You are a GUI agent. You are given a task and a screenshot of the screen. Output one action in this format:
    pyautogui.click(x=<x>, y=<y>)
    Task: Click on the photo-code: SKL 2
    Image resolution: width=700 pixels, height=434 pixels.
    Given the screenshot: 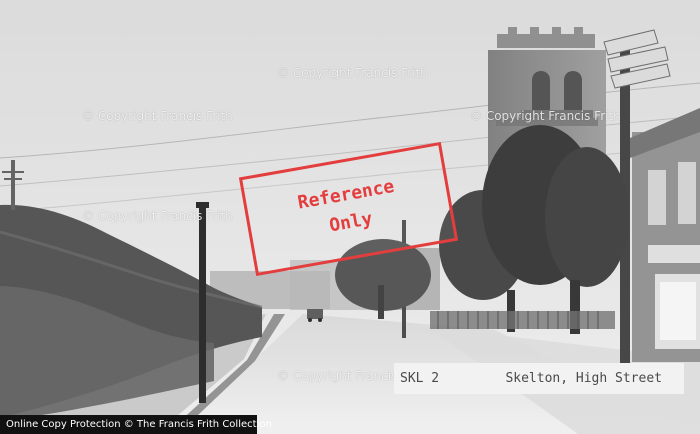 What is the action you would take?
    pyautogui.click(x=420, y=378)
    